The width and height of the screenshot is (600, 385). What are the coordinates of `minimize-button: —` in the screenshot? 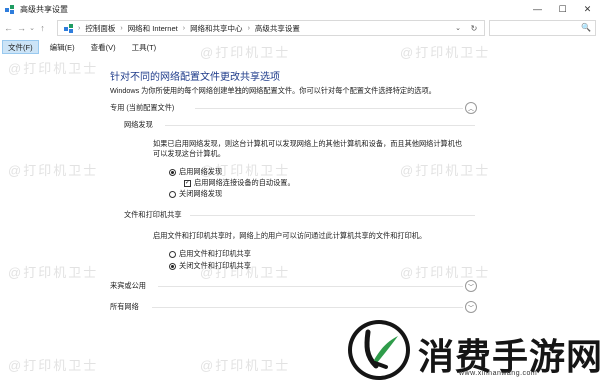 It's located at (537, 9).